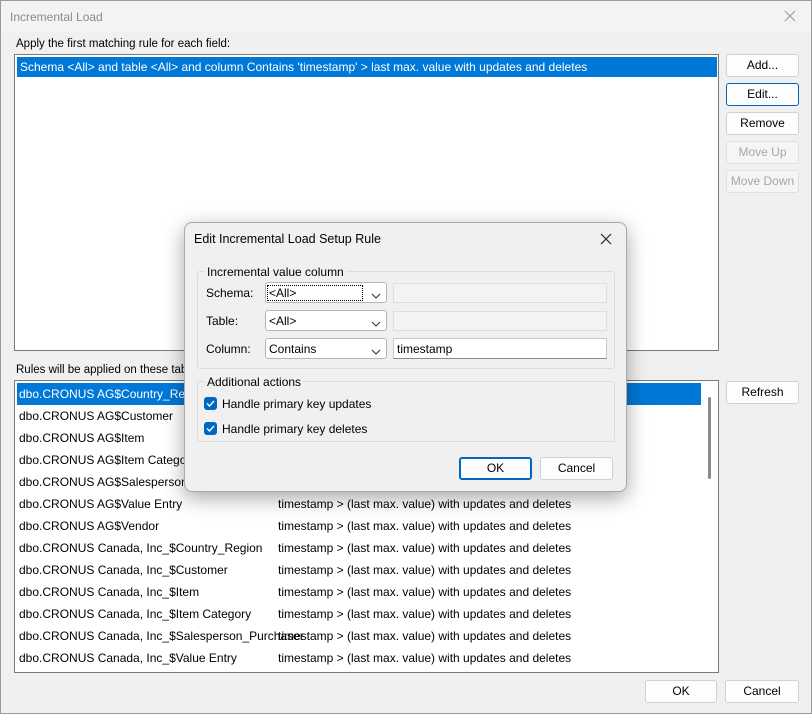 The image size is (812, 714). What do you see at coordinates (141, 548) in the screenshot?
I see `table-name: dbo.CRONUS Canada, Inc_$Country_Region` at bounding box center [141, 548].